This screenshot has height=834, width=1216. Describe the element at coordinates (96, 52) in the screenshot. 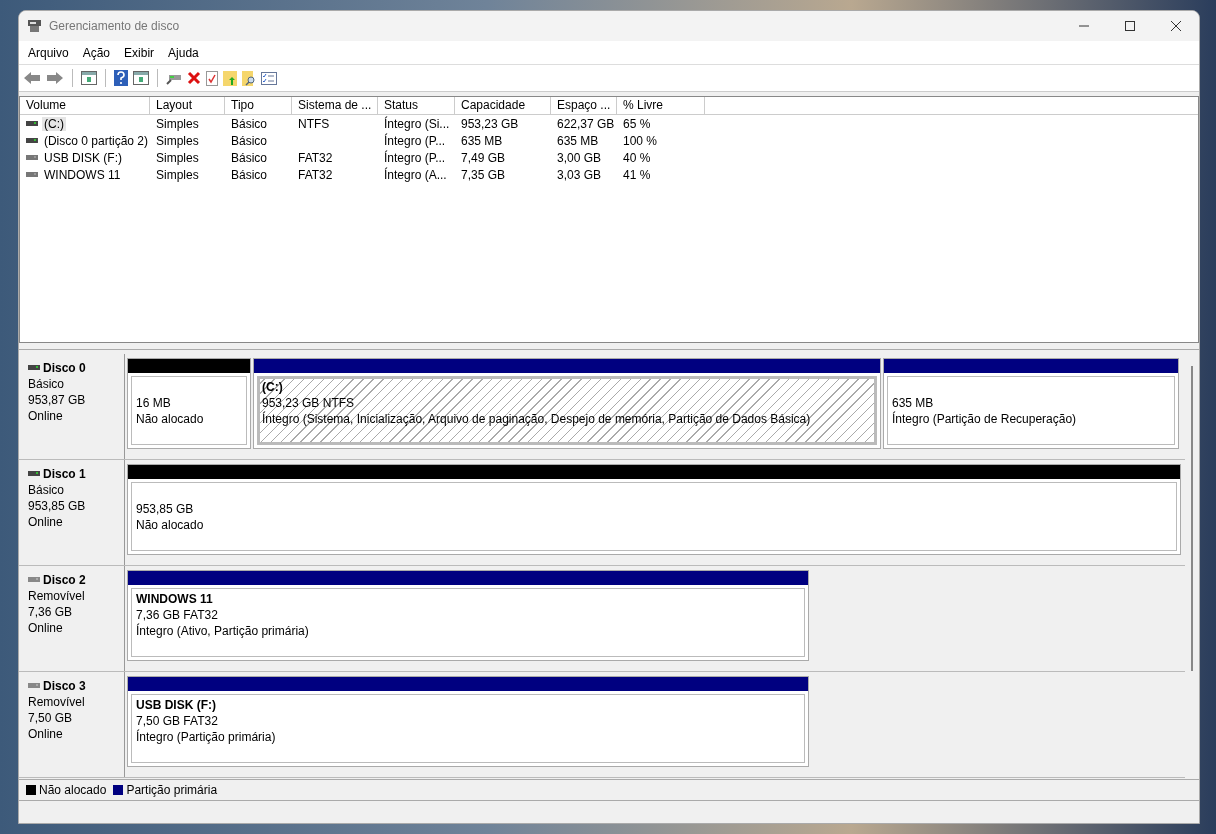

I see `menu-item: Ação` at that location.